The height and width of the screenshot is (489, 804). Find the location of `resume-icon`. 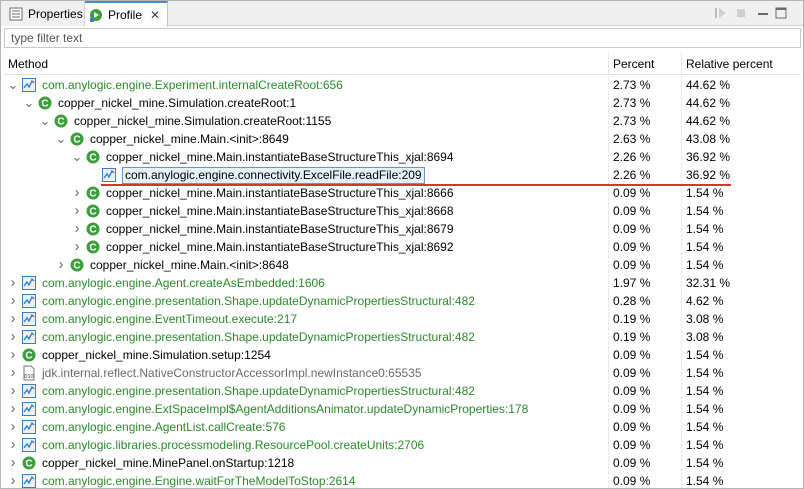

resume-icon is located at coordinates (721, 13).